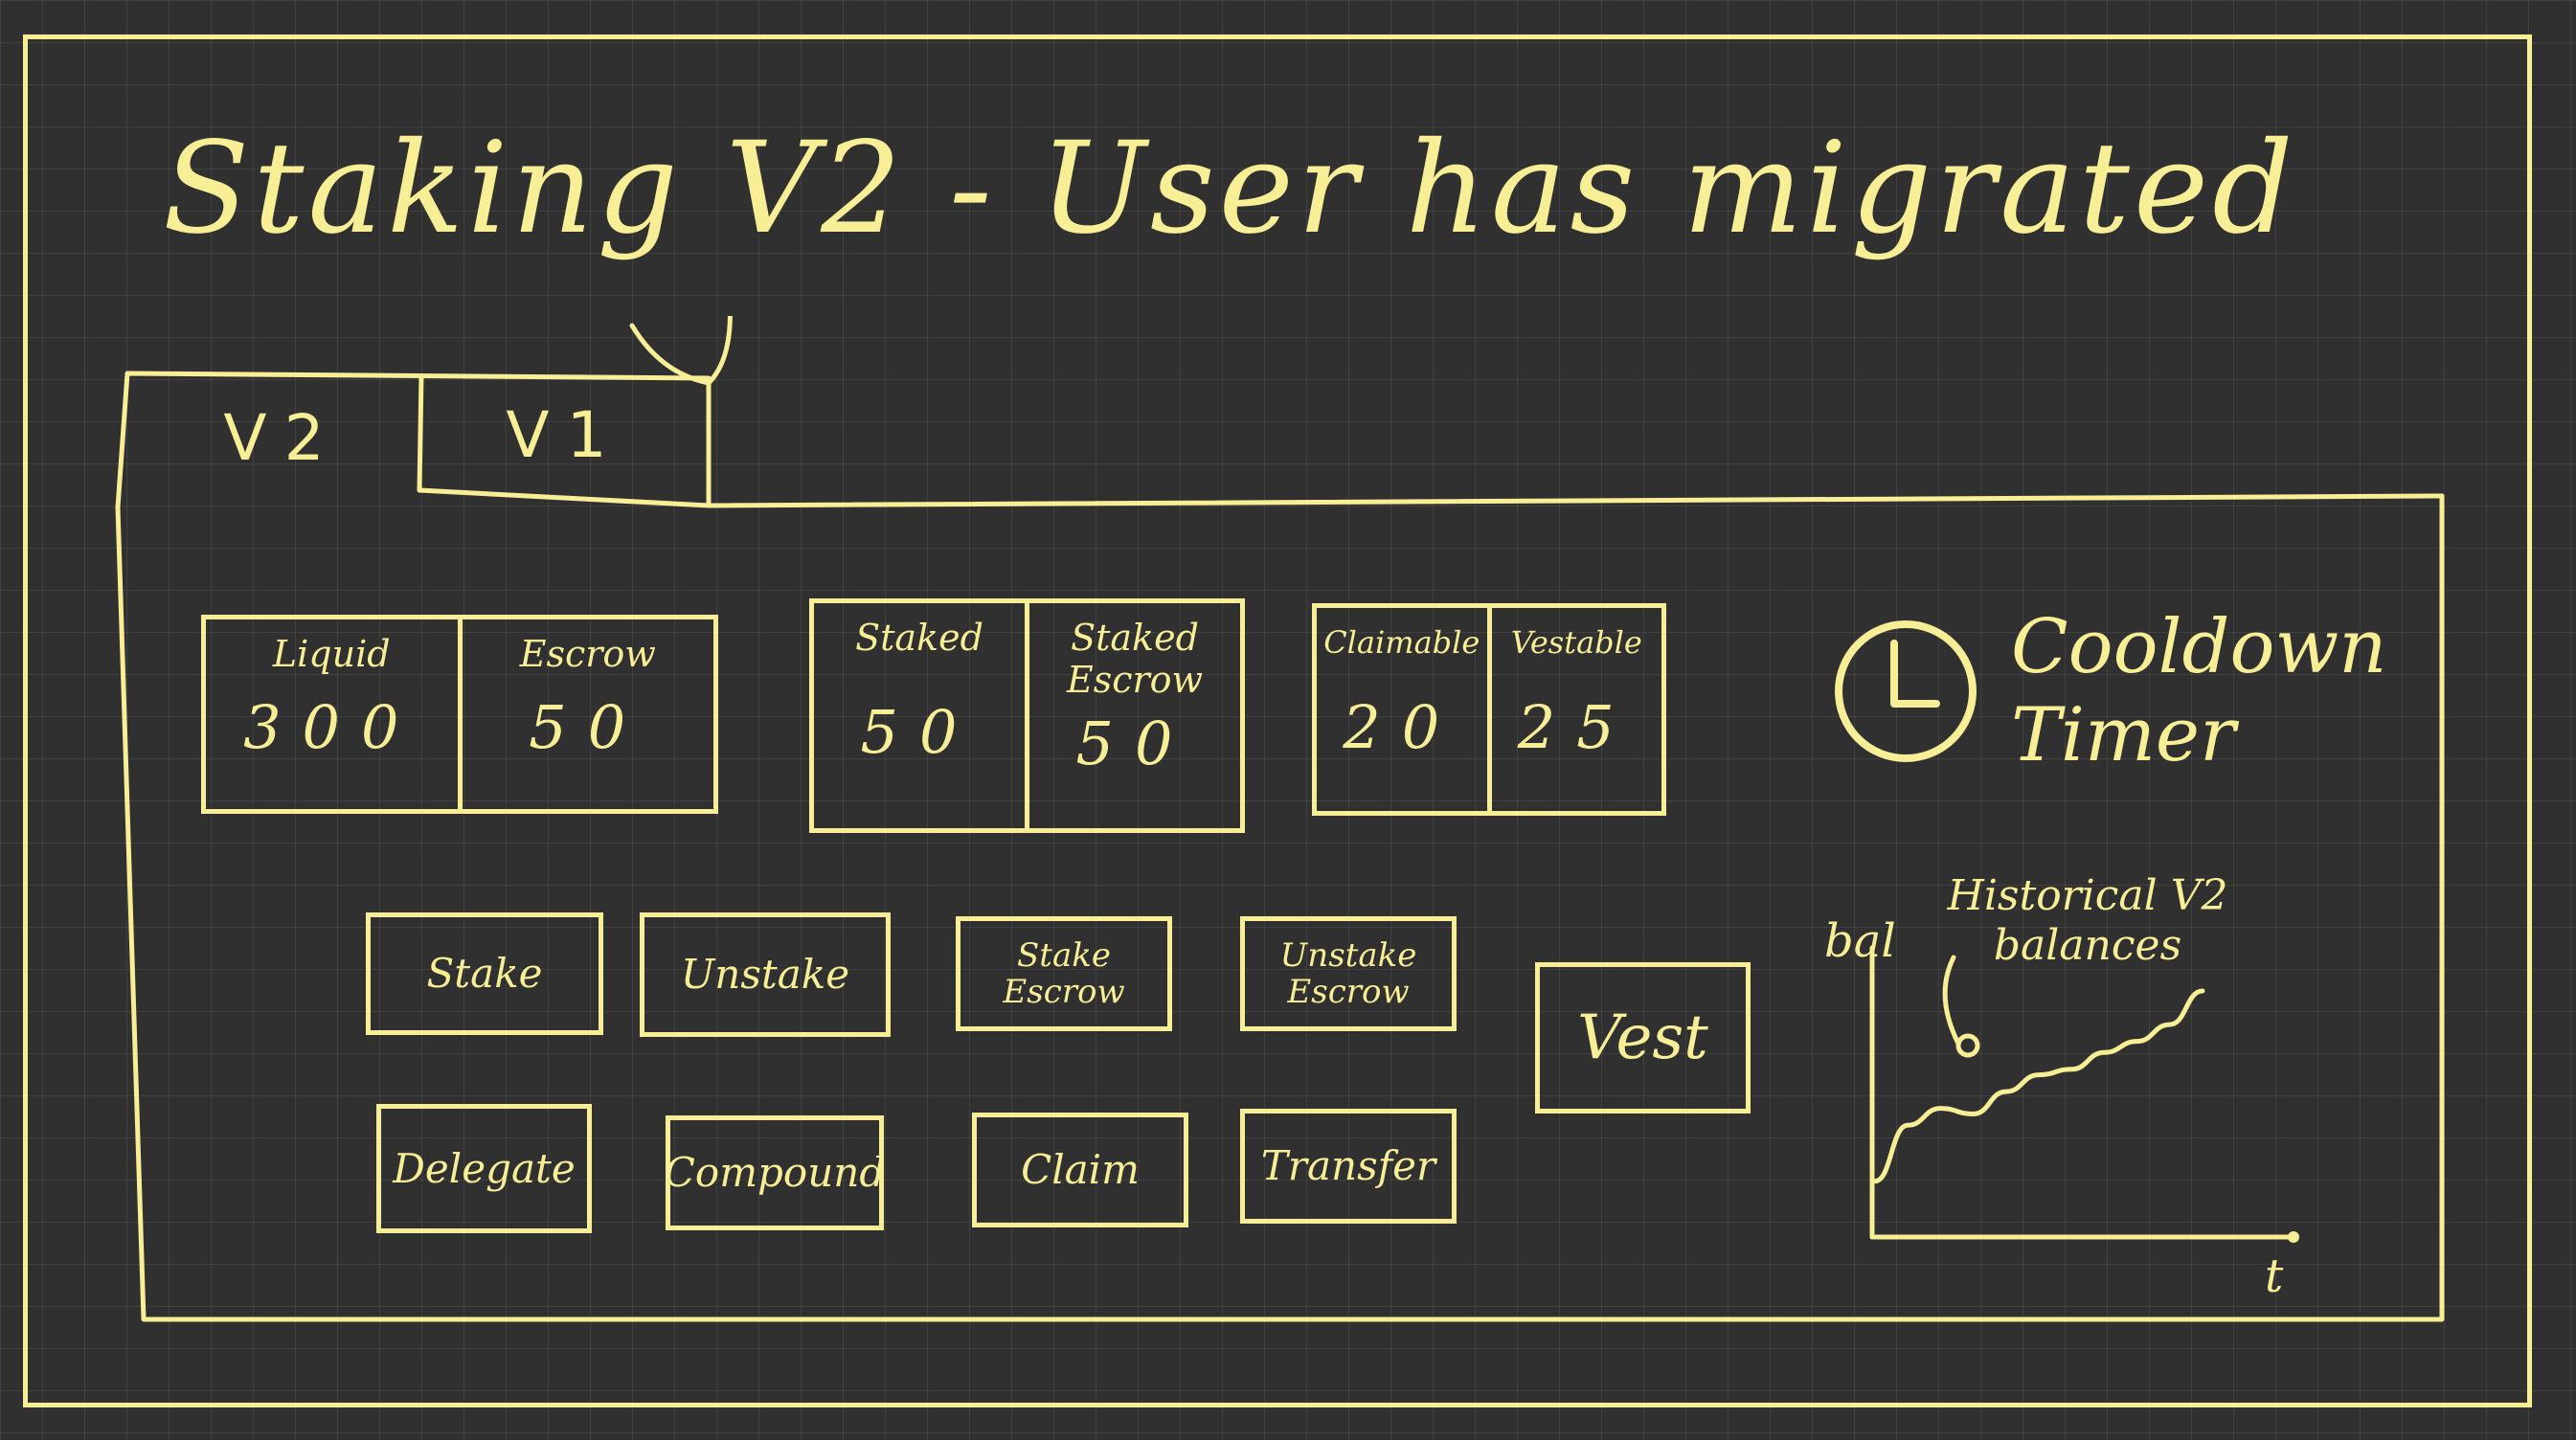 The image size is (2576, 1440). What do you see at coordinates (1134, 744) in the screenshot?
I see `staked-escrow-value: 50` at bounding box center [1134, 744].